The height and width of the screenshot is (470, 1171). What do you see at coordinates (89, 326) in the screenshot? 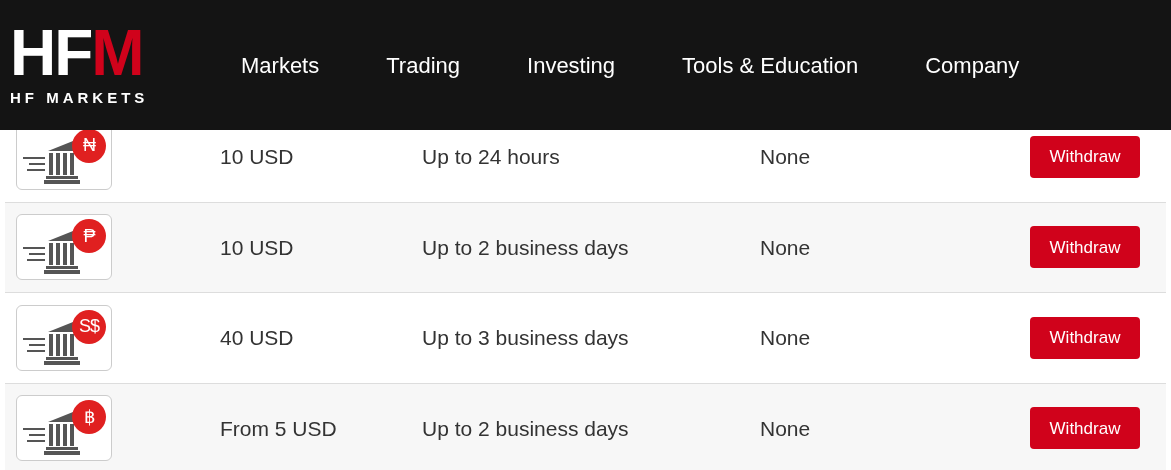
I see `currency-badge: S$` at bounding box center [89, 326].